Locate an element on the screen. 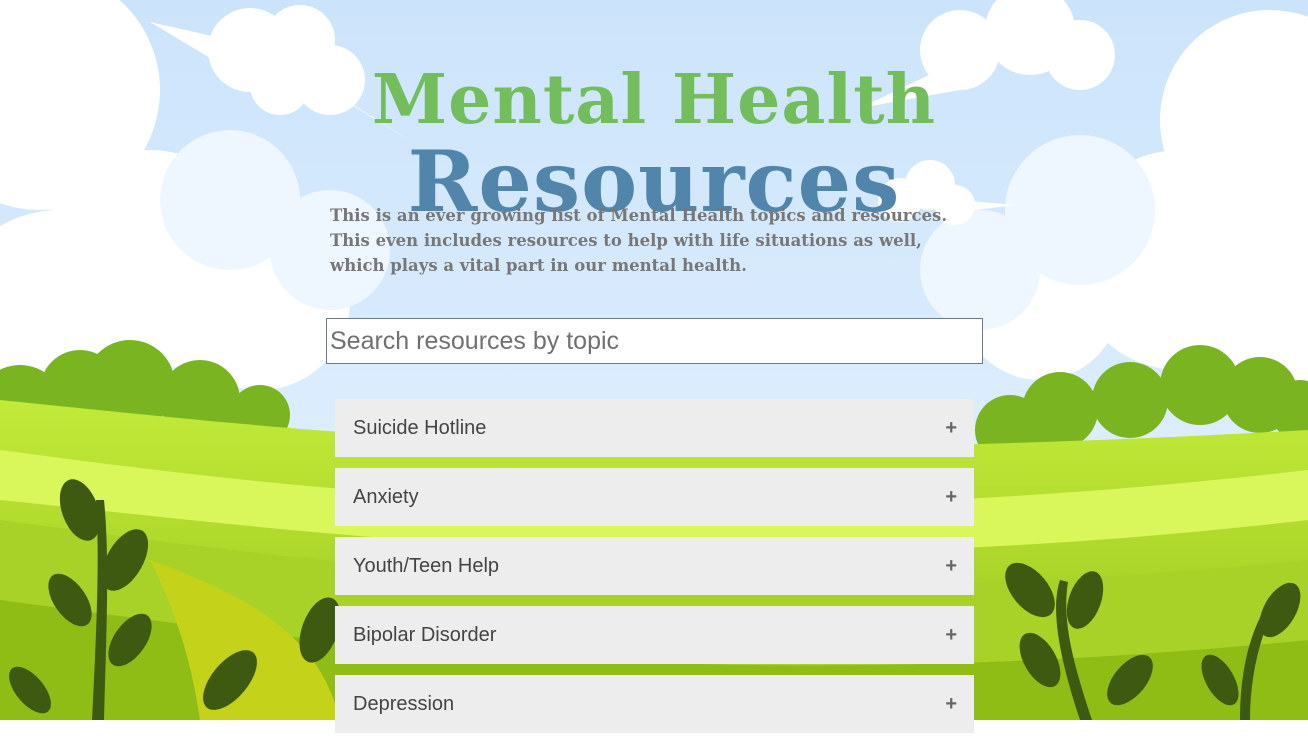 This screenshot has height=744, width=1308. accordion-item-depression: Depression + is located at coordinates (654, 704).